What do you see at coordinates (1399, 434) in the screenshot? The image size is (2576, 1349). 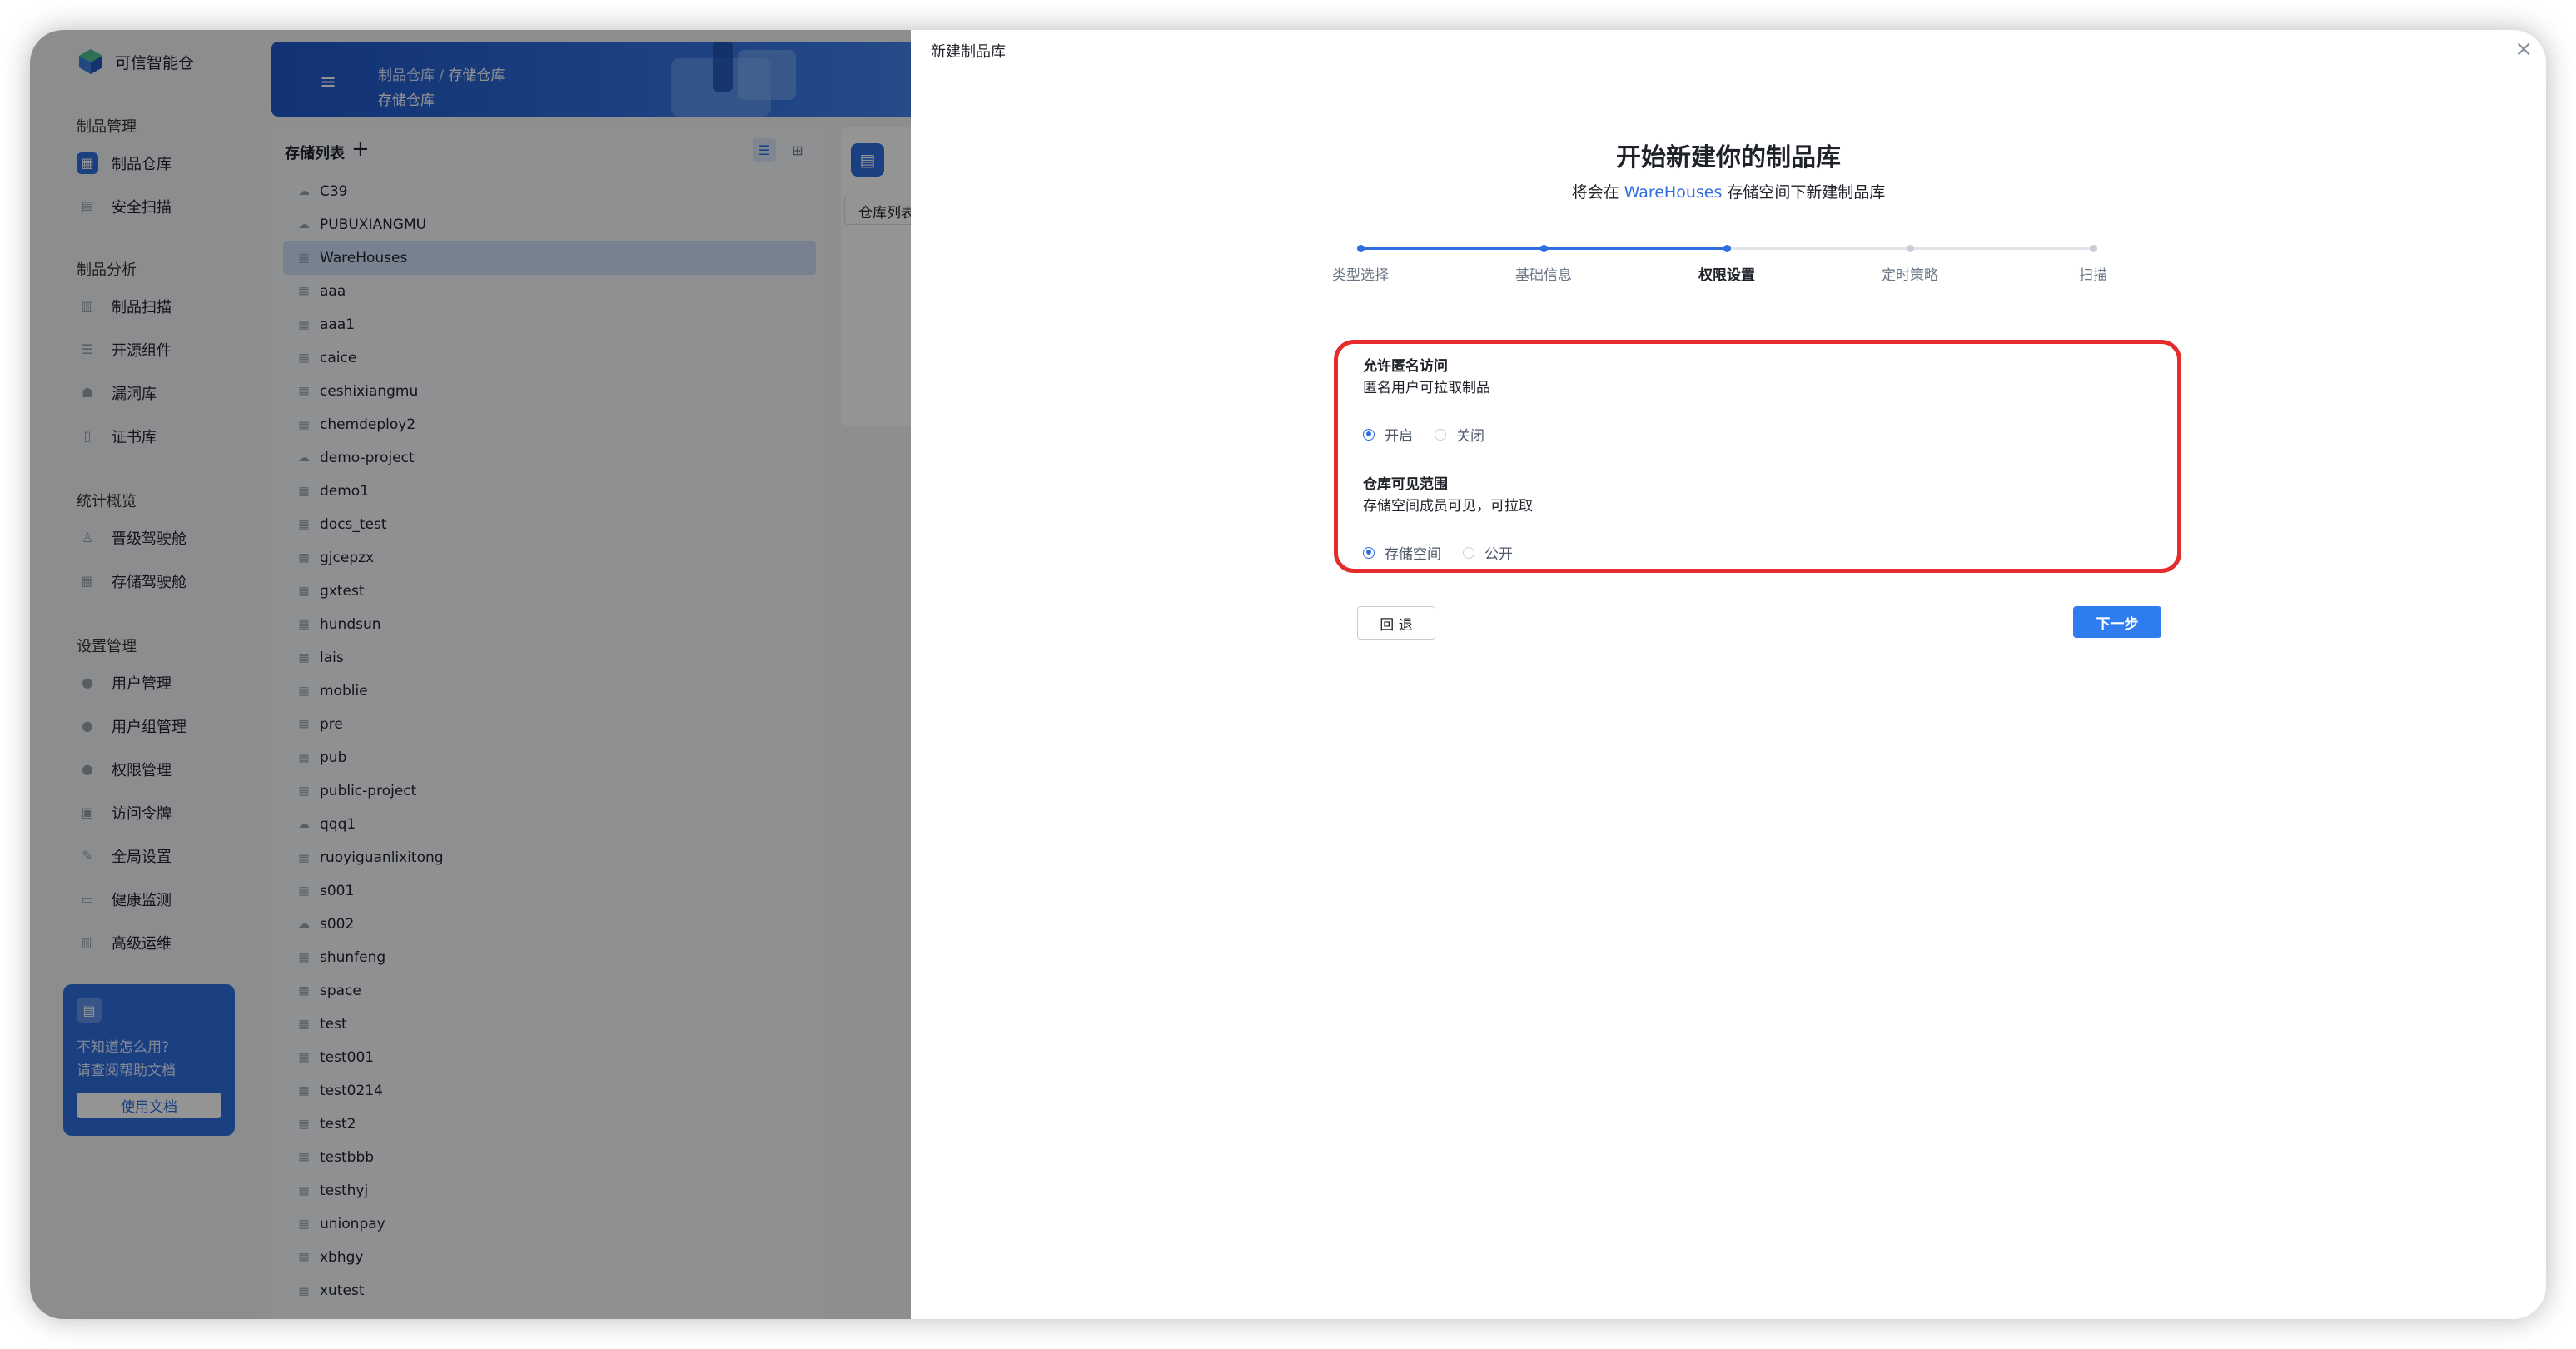 I see `radio-label: 开启` at bounding box center [1399, 434].